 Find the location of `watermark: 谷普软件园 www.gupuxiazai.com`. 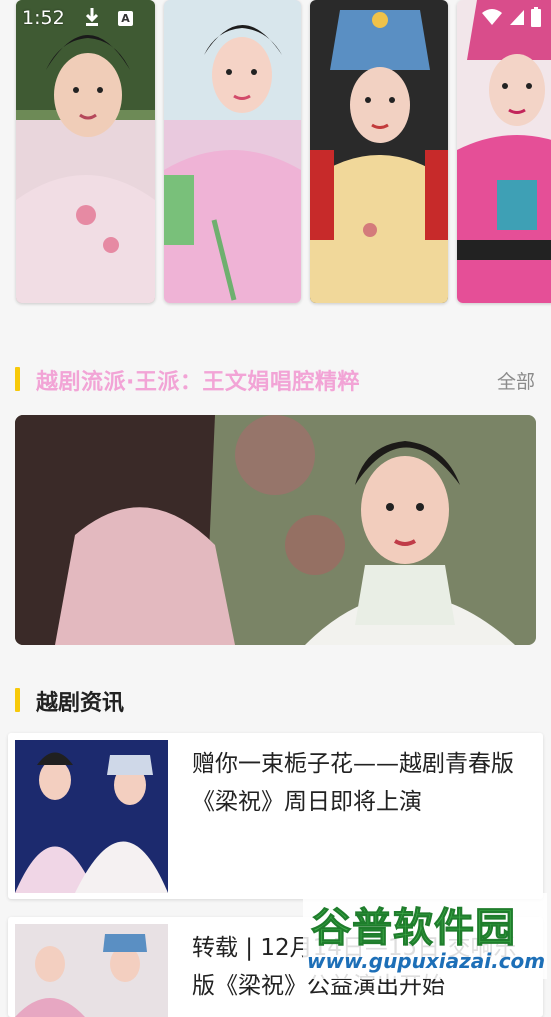

watermark: 谷普软件园 www.gupuxiazai.com is located at coordinates (425, 936).